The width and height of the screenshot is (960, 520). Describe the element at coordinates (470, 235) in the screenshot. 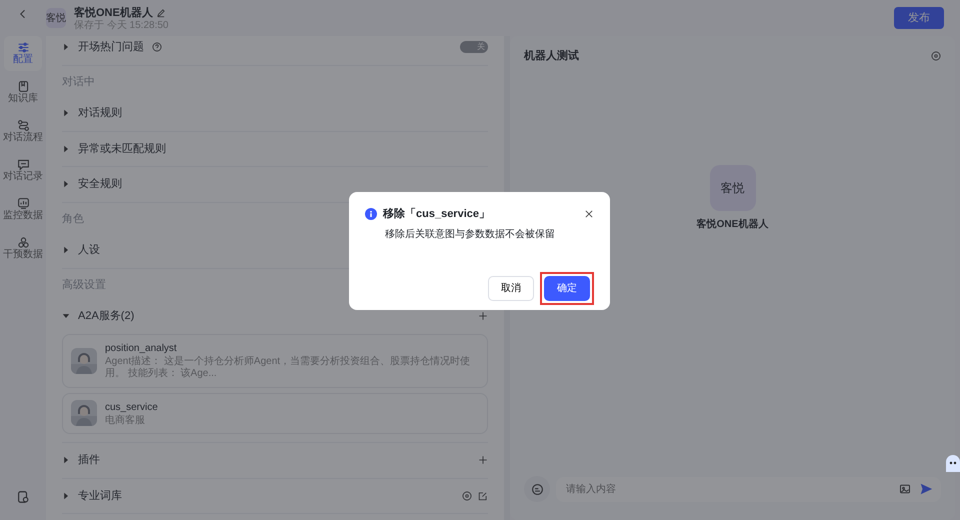

I see `dialog-message: 移除后关联意图与参数数据不会被保留` at that location.